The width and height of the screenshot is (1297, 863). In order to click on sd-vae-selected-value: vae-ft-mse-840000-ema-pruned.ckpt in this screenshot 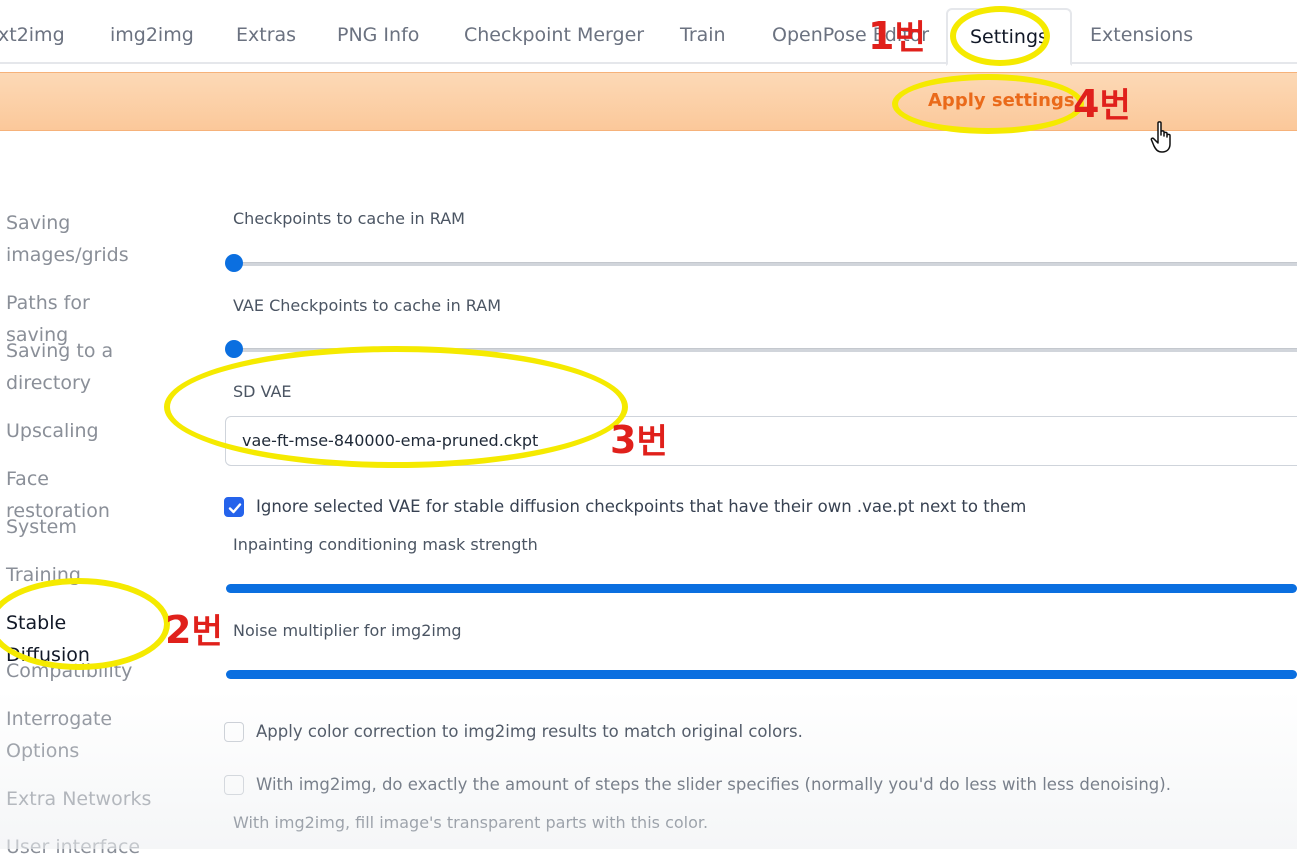, I will do `click(390, 440)`.